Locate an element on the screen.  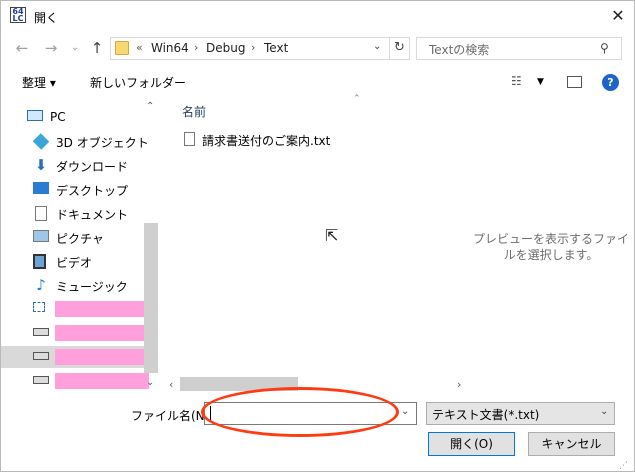
text-file-icon is located at coordinates (189, 139).